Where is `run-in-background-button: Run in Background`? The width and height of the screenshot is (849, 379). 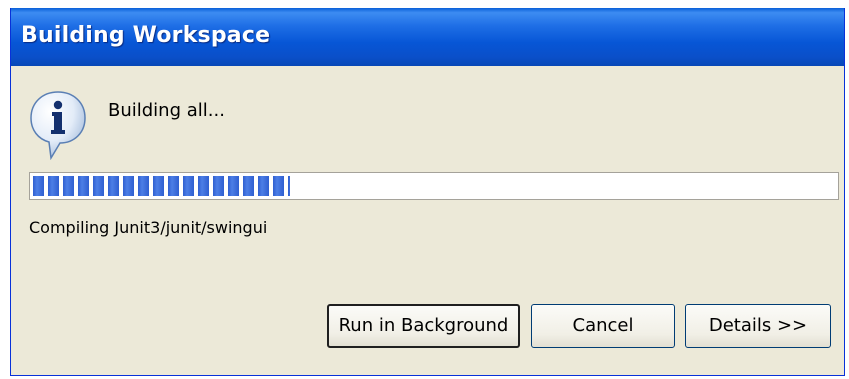 run-in-background-button: Run in Background is located at coordinates (423, 326).